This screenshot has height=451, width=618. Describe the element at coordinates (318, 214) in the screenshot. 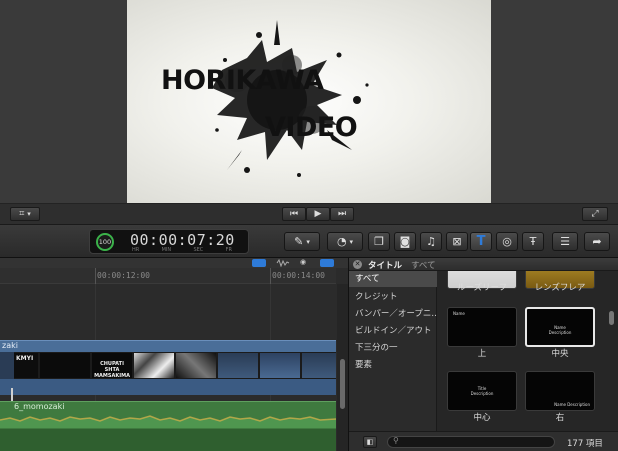

I see `play-button: ▶` at that location.